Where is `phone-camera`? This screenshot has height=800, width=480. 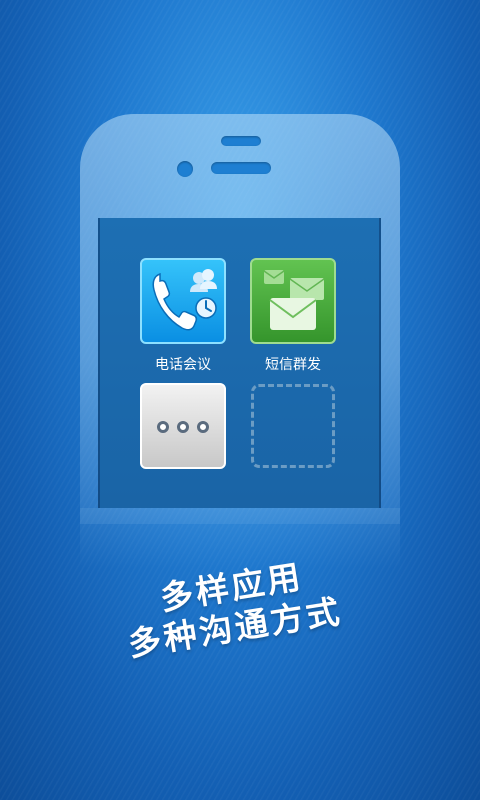
phone-camera is located at coordinates (185, 169).